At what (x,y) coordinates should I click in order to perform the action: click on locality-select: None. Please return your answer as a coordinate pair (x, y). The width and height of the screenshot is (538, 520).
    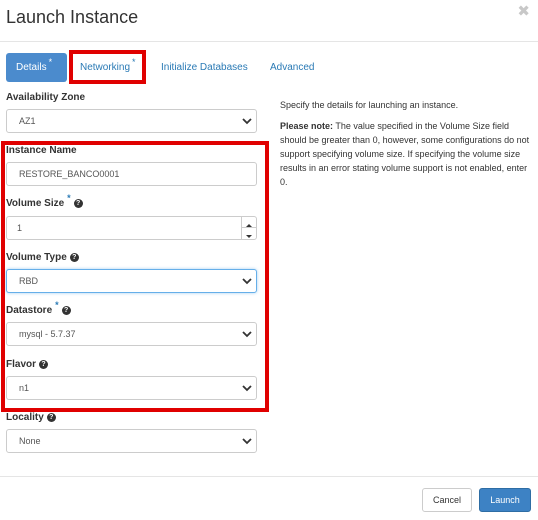
    Looking at the image, I should click on (131, 441).